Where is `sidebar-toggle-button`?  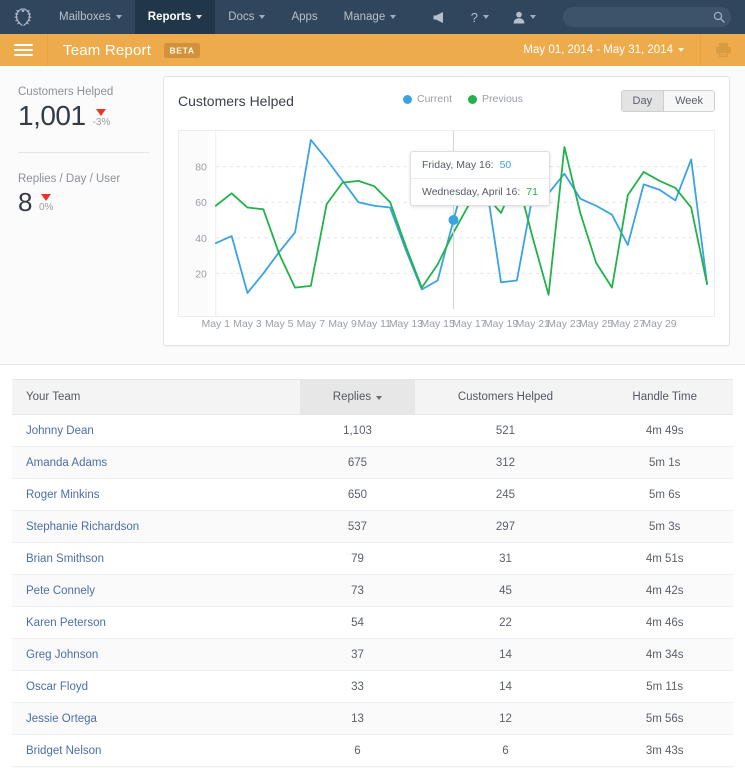
sidebar-toggle-button is located at coordinates (24, 50).